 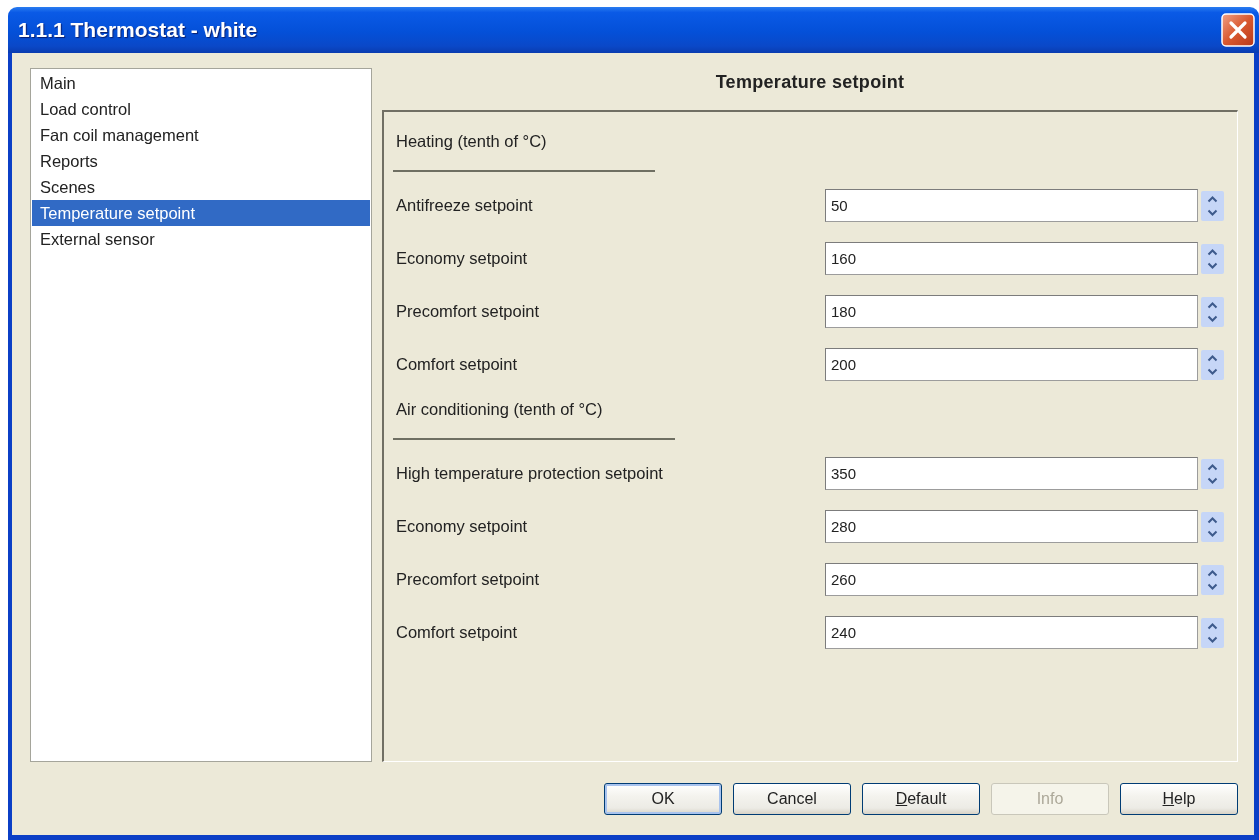 I want to click on number-input: 350, so click(x=1011, y=473).